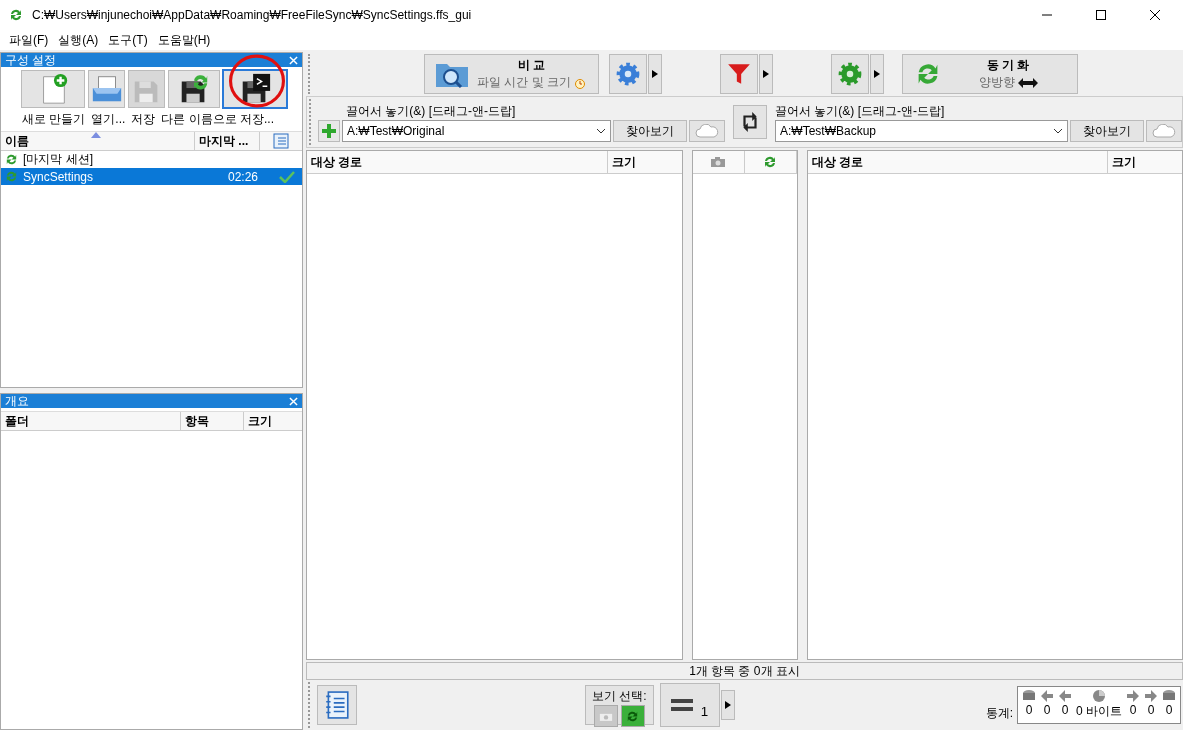 This screenshot has width=1183, height=730. I want to click on session-row: [마지막 세션], so click(151, 159).